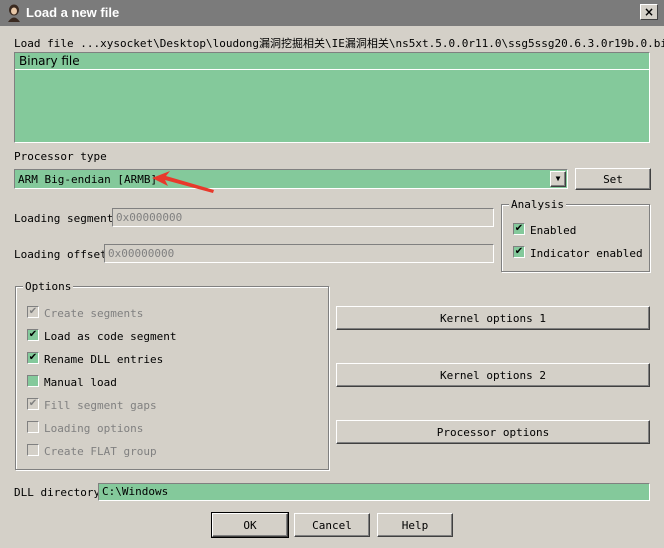  What do you see at coordinates (493, 432) in the screenshot?
I see `processor-options-button: Processor options` at bounding box center [493, 432].